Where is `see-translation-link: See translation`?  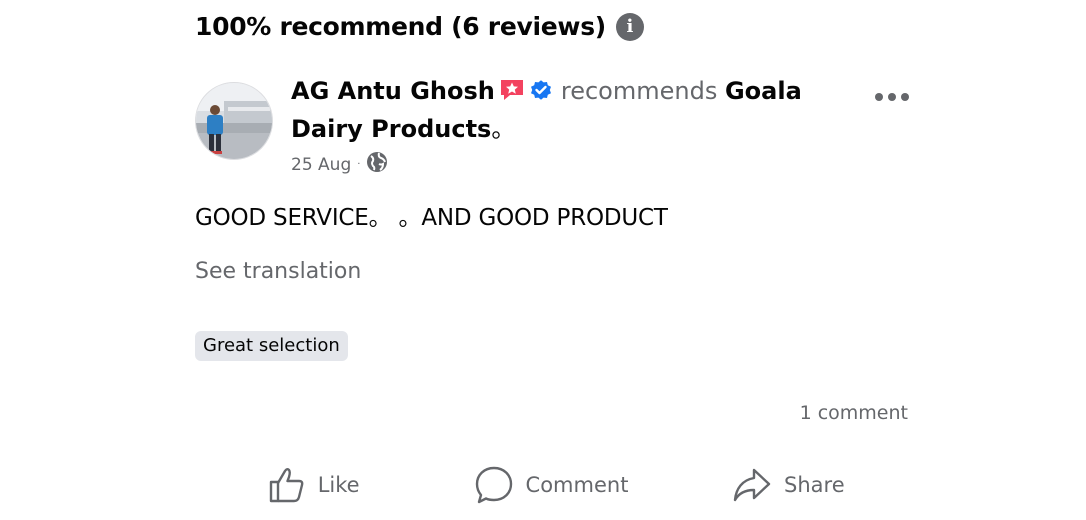 see-translation-link: See translation is located at coordinates (278, 271).